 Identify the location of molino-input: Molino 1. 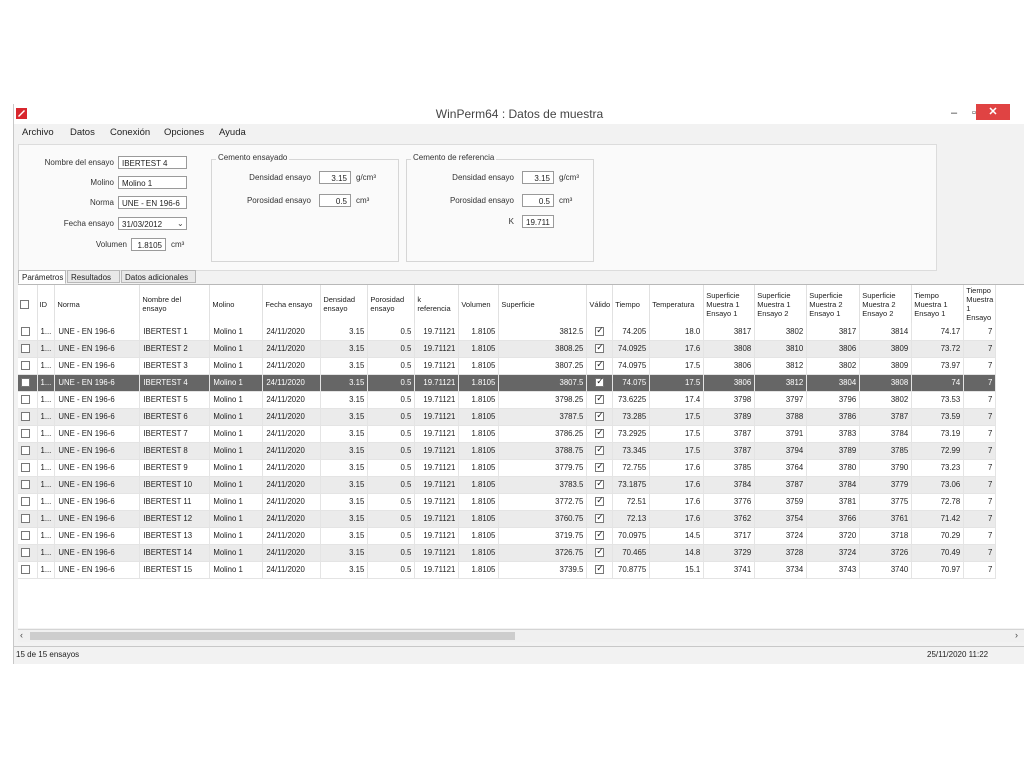
(152, 182).